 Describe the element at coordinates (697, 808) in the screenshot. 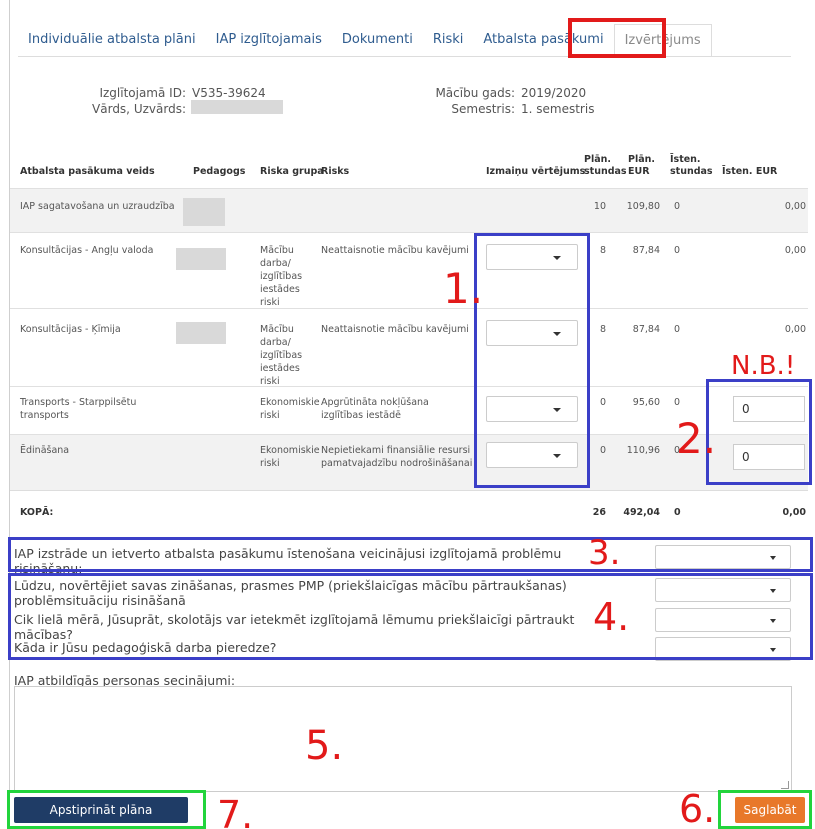

I see `annotation-label-6: 6.` at that location.